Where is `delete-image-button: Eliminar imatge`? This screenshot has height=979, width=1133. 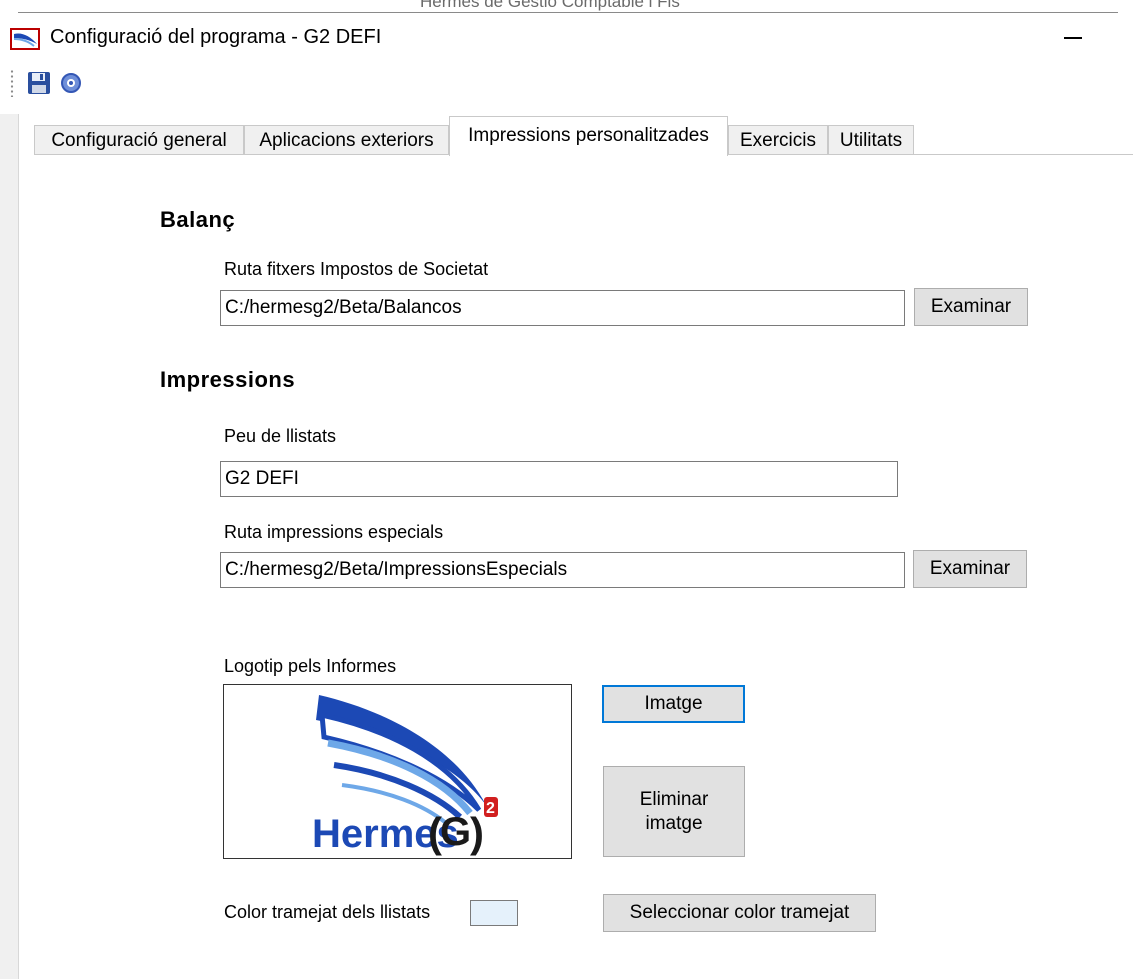 delete-image-button: Eliminar imatge is located at coordinates (674, 811).